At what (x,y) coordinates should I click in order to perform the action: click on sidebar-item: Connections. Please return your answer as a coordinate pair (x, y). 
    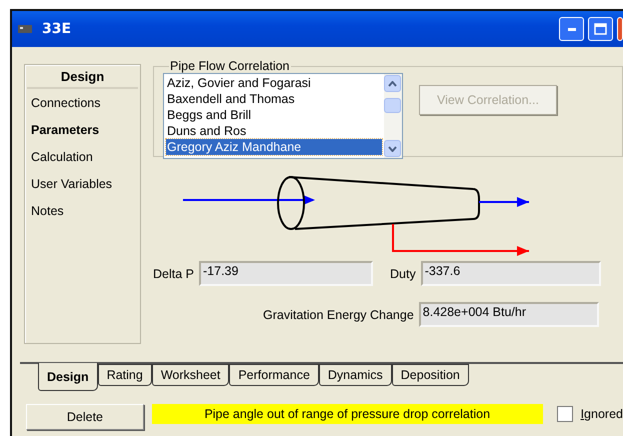
    Looking at the image, I should click on (82, 102).